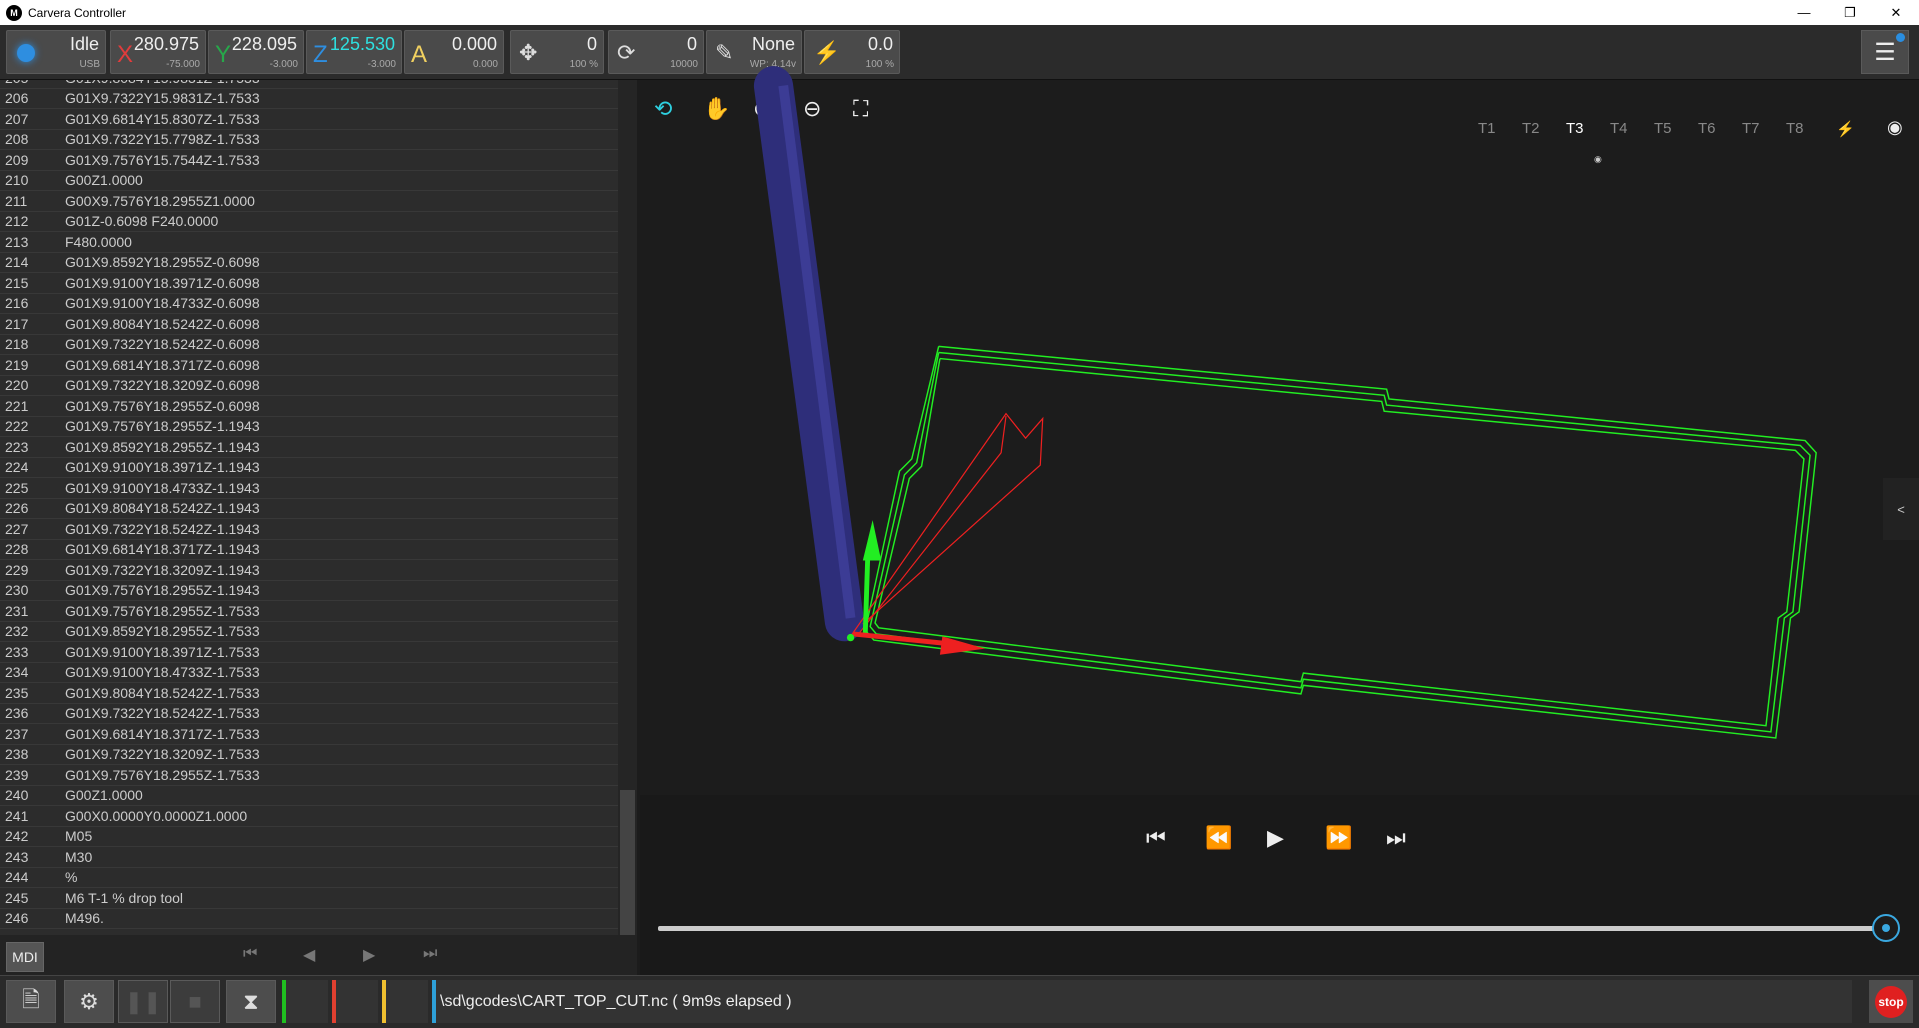  What do you see at coordinates (183, 64) in the screenshot?
I see `x-work-value: -75.000` at bounding box center [183, 64].